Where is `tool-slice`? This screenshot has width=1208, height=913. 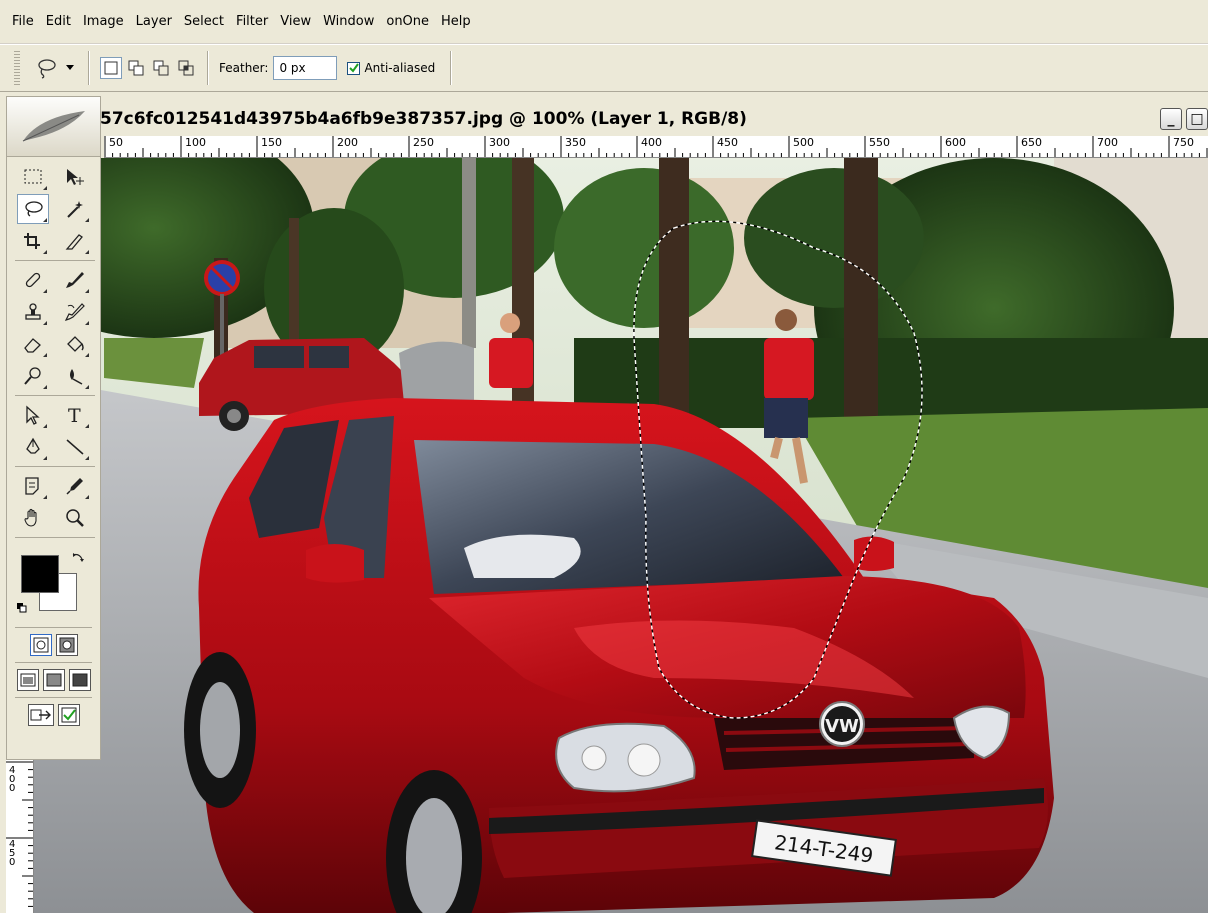 tool-slice is located at coordinates (75, 241).